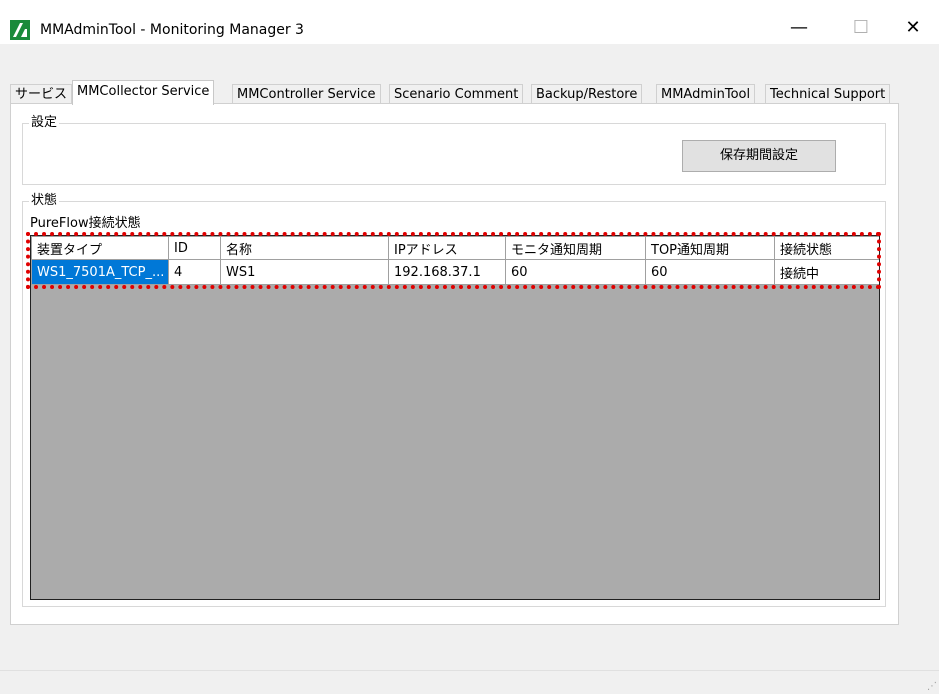 The image size is (939, 694). Describe the element at coordinates (194, 272) in the screenshot. I see `cell-id: 4` at that location.